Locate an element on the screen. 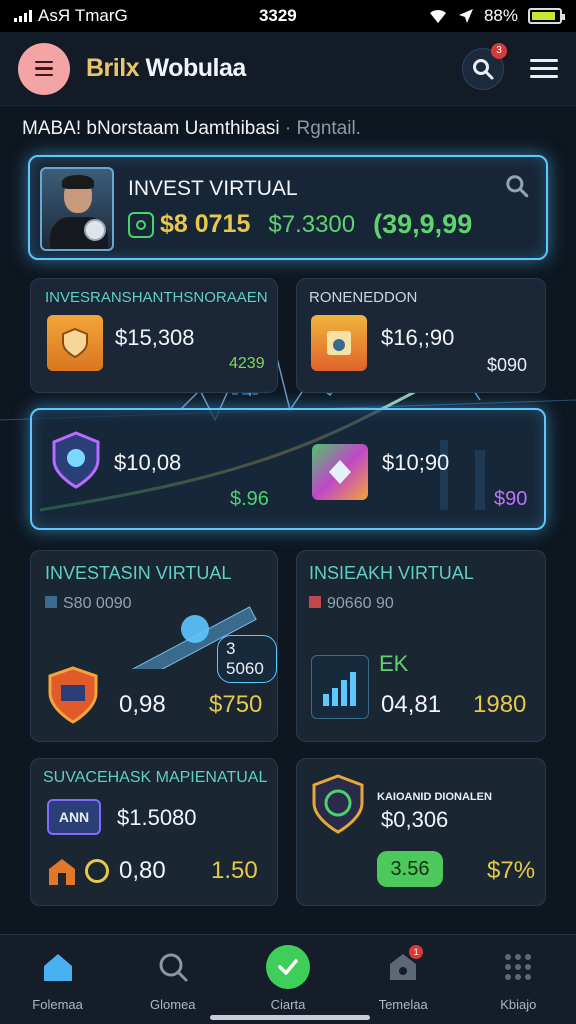 Image resolution: width=576 pixels, height=1024 pixels. signal-icon is located at coordinates (23, 16).